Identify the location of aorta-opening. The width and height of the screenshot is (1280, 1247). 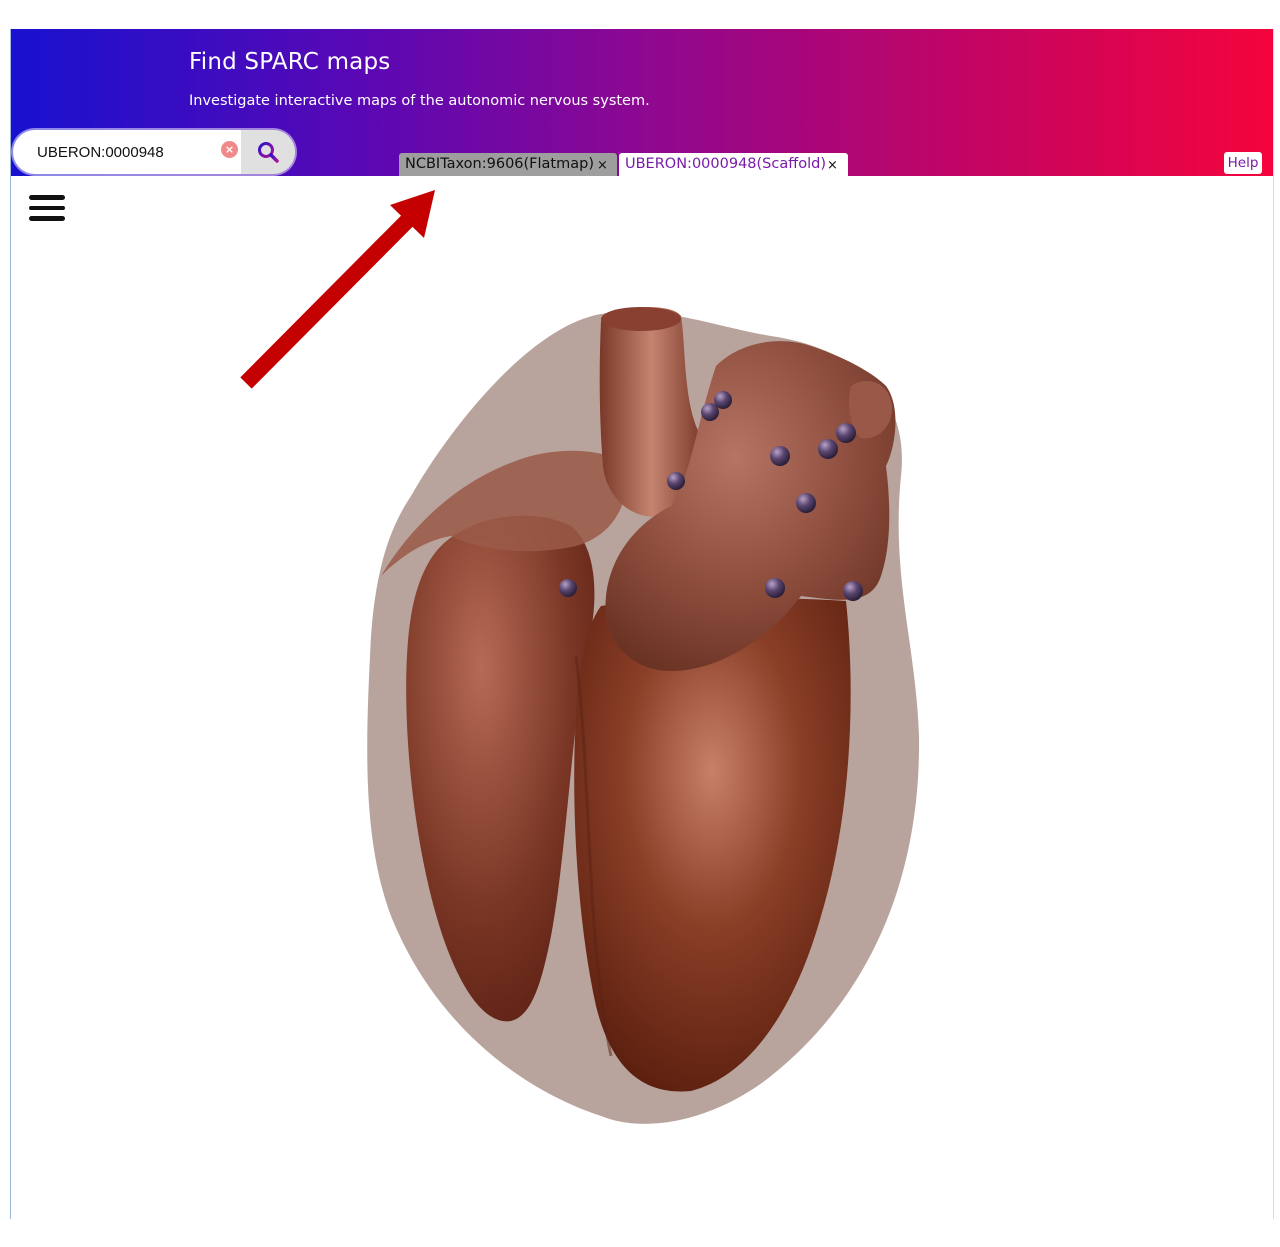
(641, 319).